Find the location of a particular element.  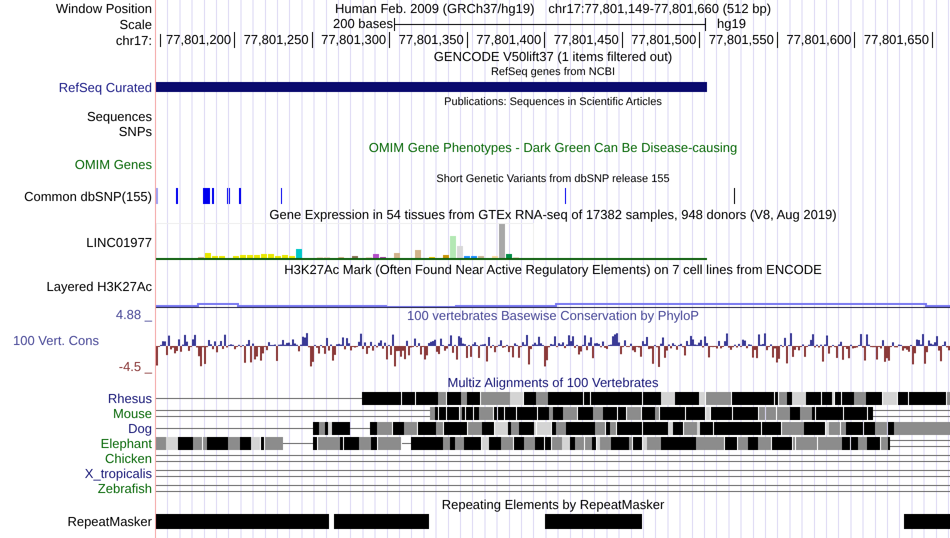

track-label: X_tropicalis is located at coordinates (118, 473).